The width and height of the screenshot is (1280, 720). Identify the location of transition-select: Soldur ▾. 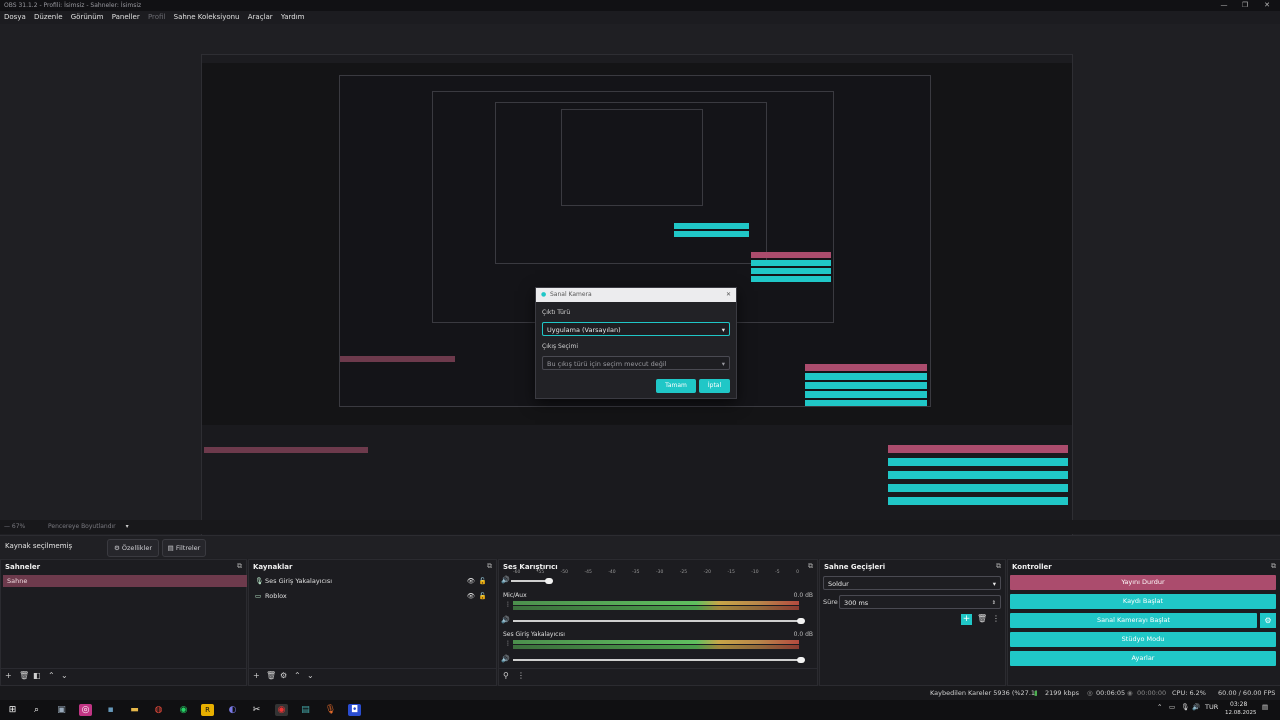
(912, 583).